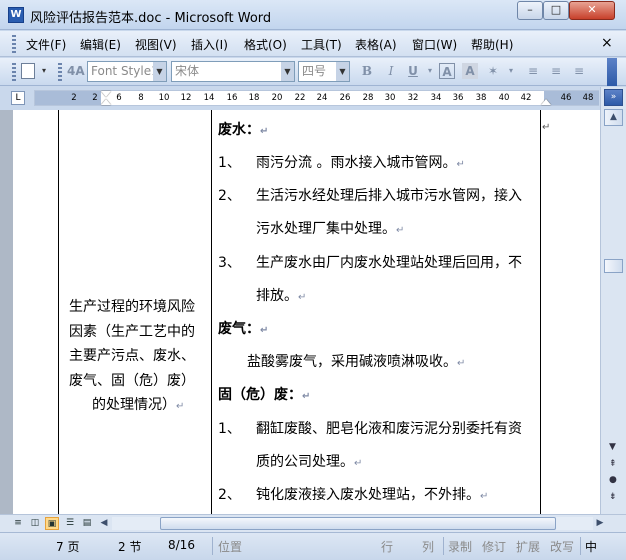 Image resolution: width=626 pixels, height=560 pixels. What do you see at coordinates (233, 71) in the screenshot?
I see `font-select: 宋体 ▼` at bounding box center [233, 71].